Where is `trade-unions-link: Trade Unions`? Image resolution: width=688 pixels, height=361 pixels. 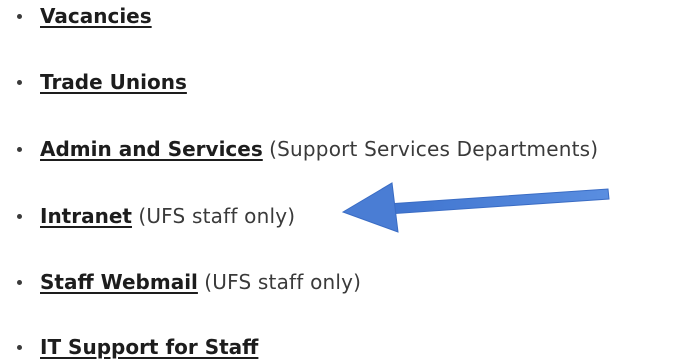
trade-unions-link: Trade Unions is located at coordinates (113, 82).